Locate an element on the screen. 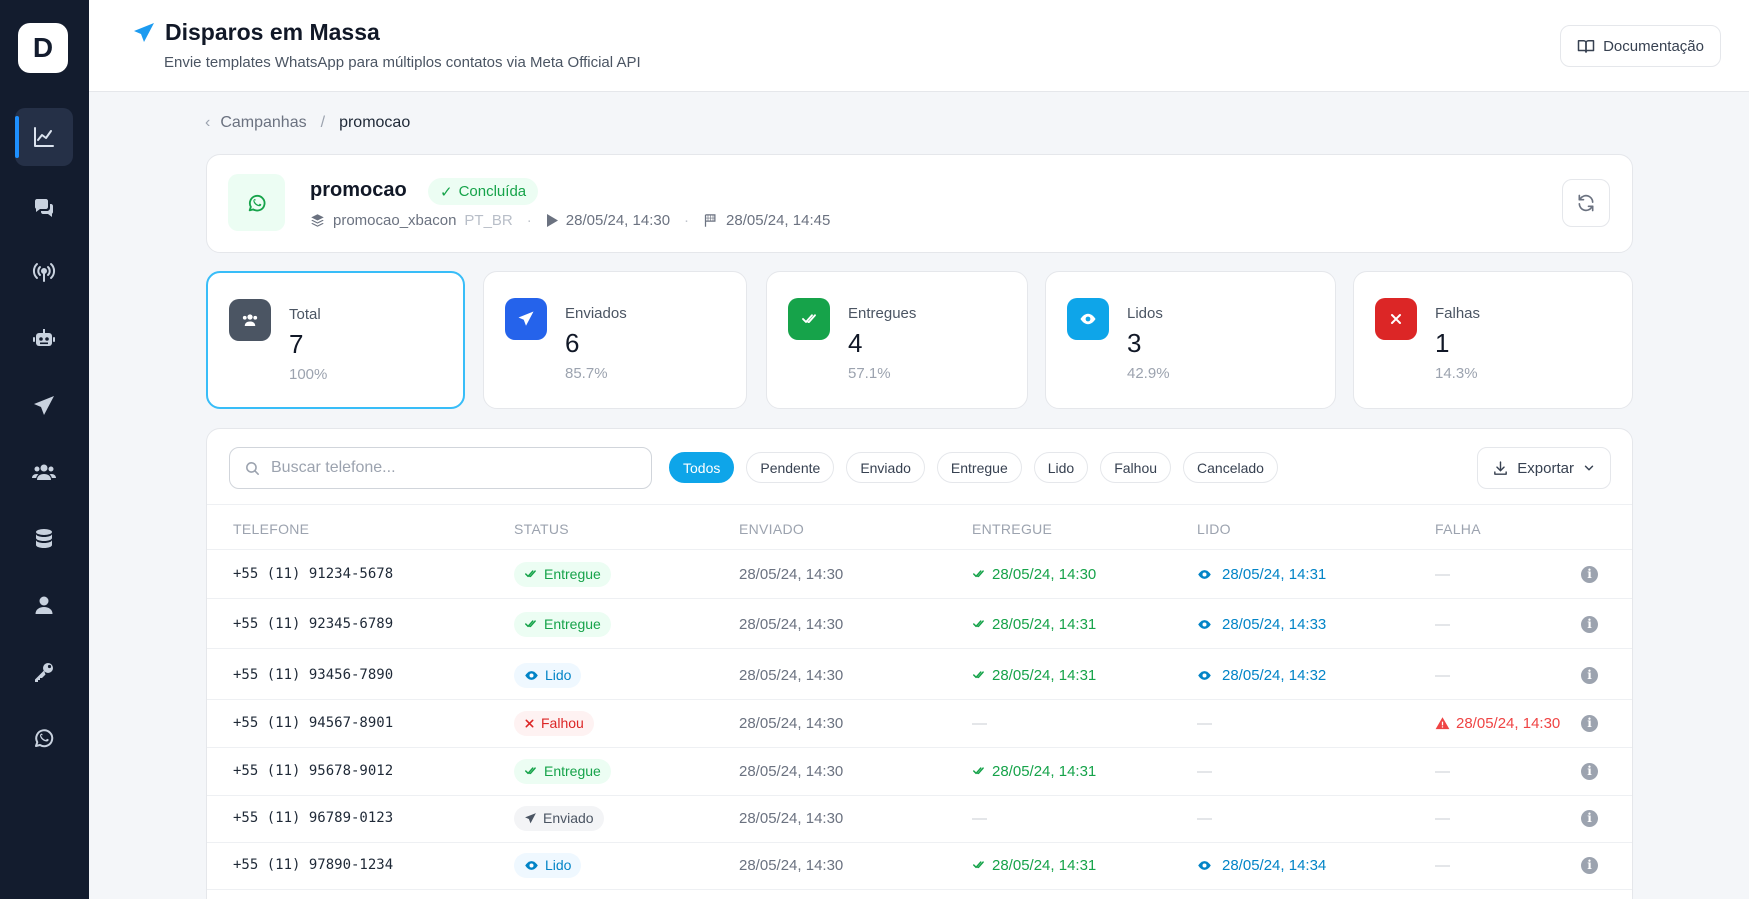  column-header: LIDO is located at coordinates (1214, 529).